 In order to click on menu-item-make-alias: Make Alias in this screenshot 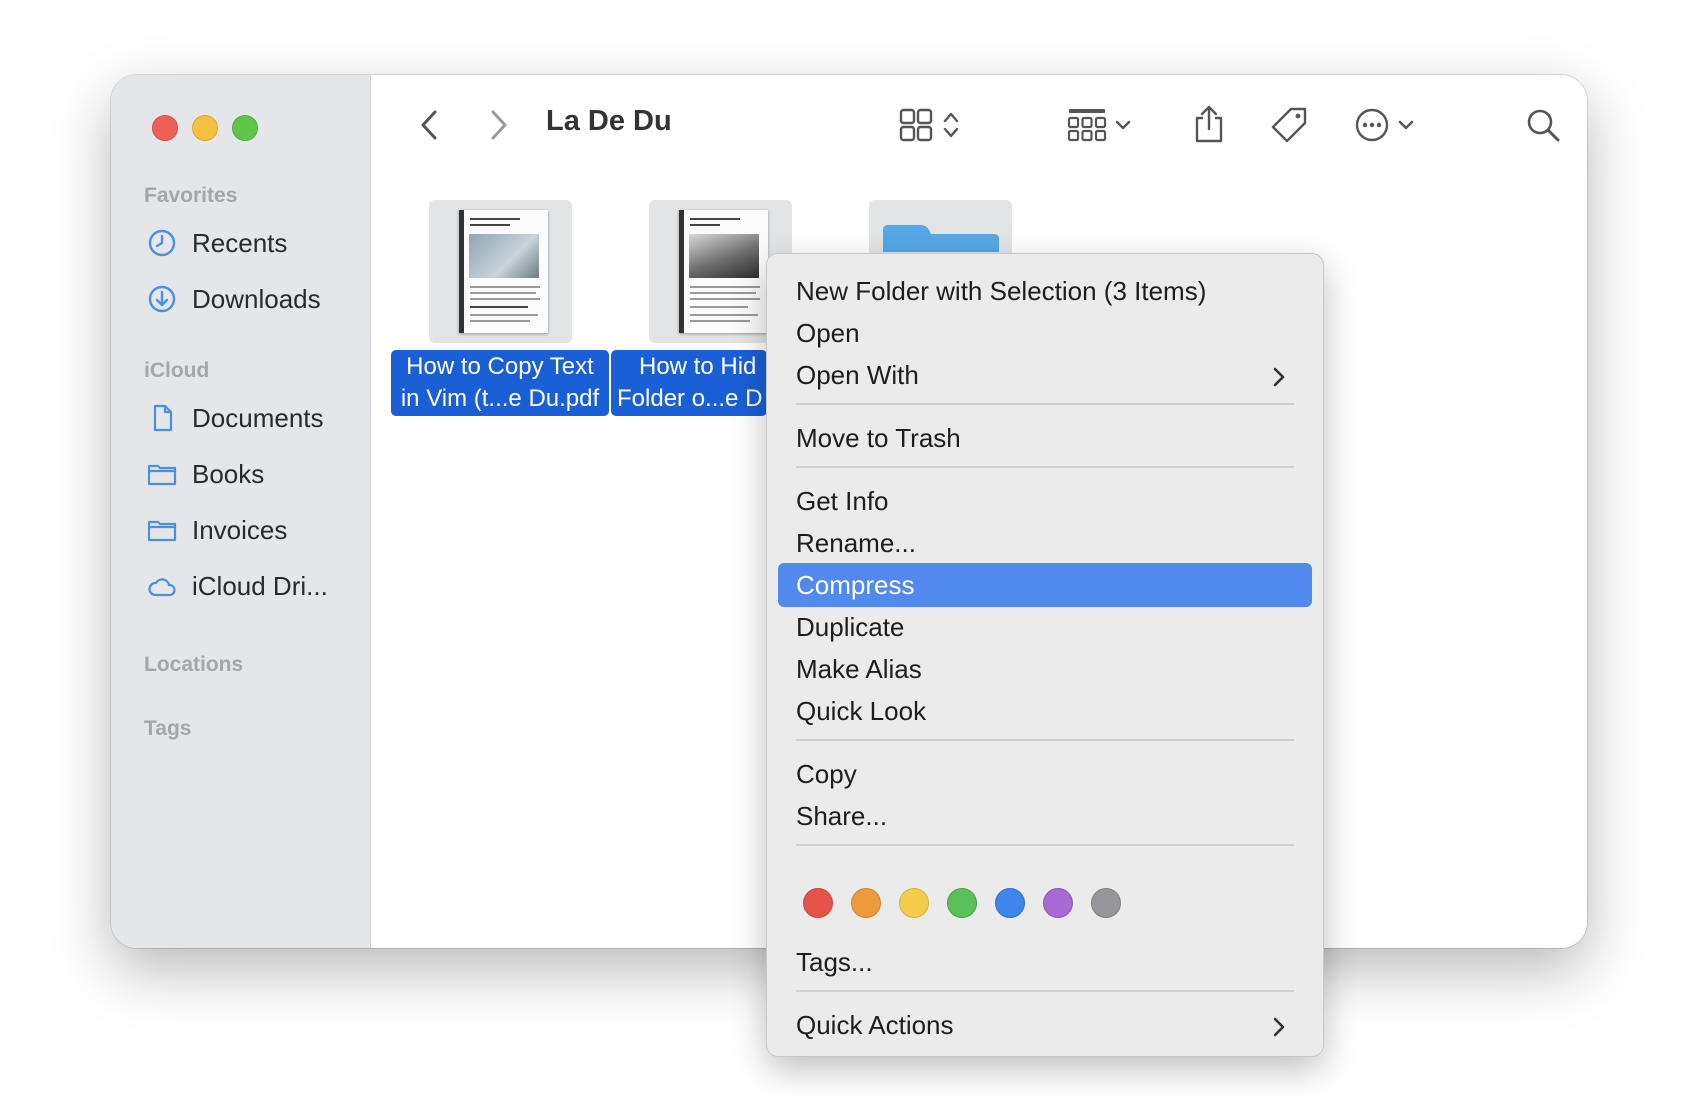, I will do `click(1045, 669)`.